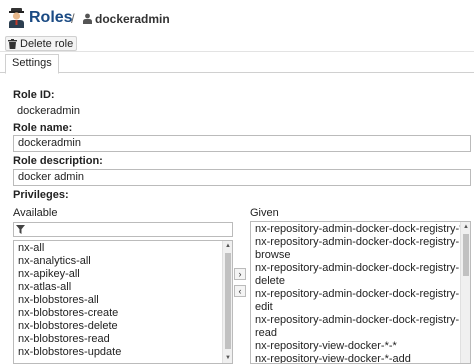  Describe the element at coordinates (16, 18) in the screenshot. I see `role-avatar-icon` at that location.